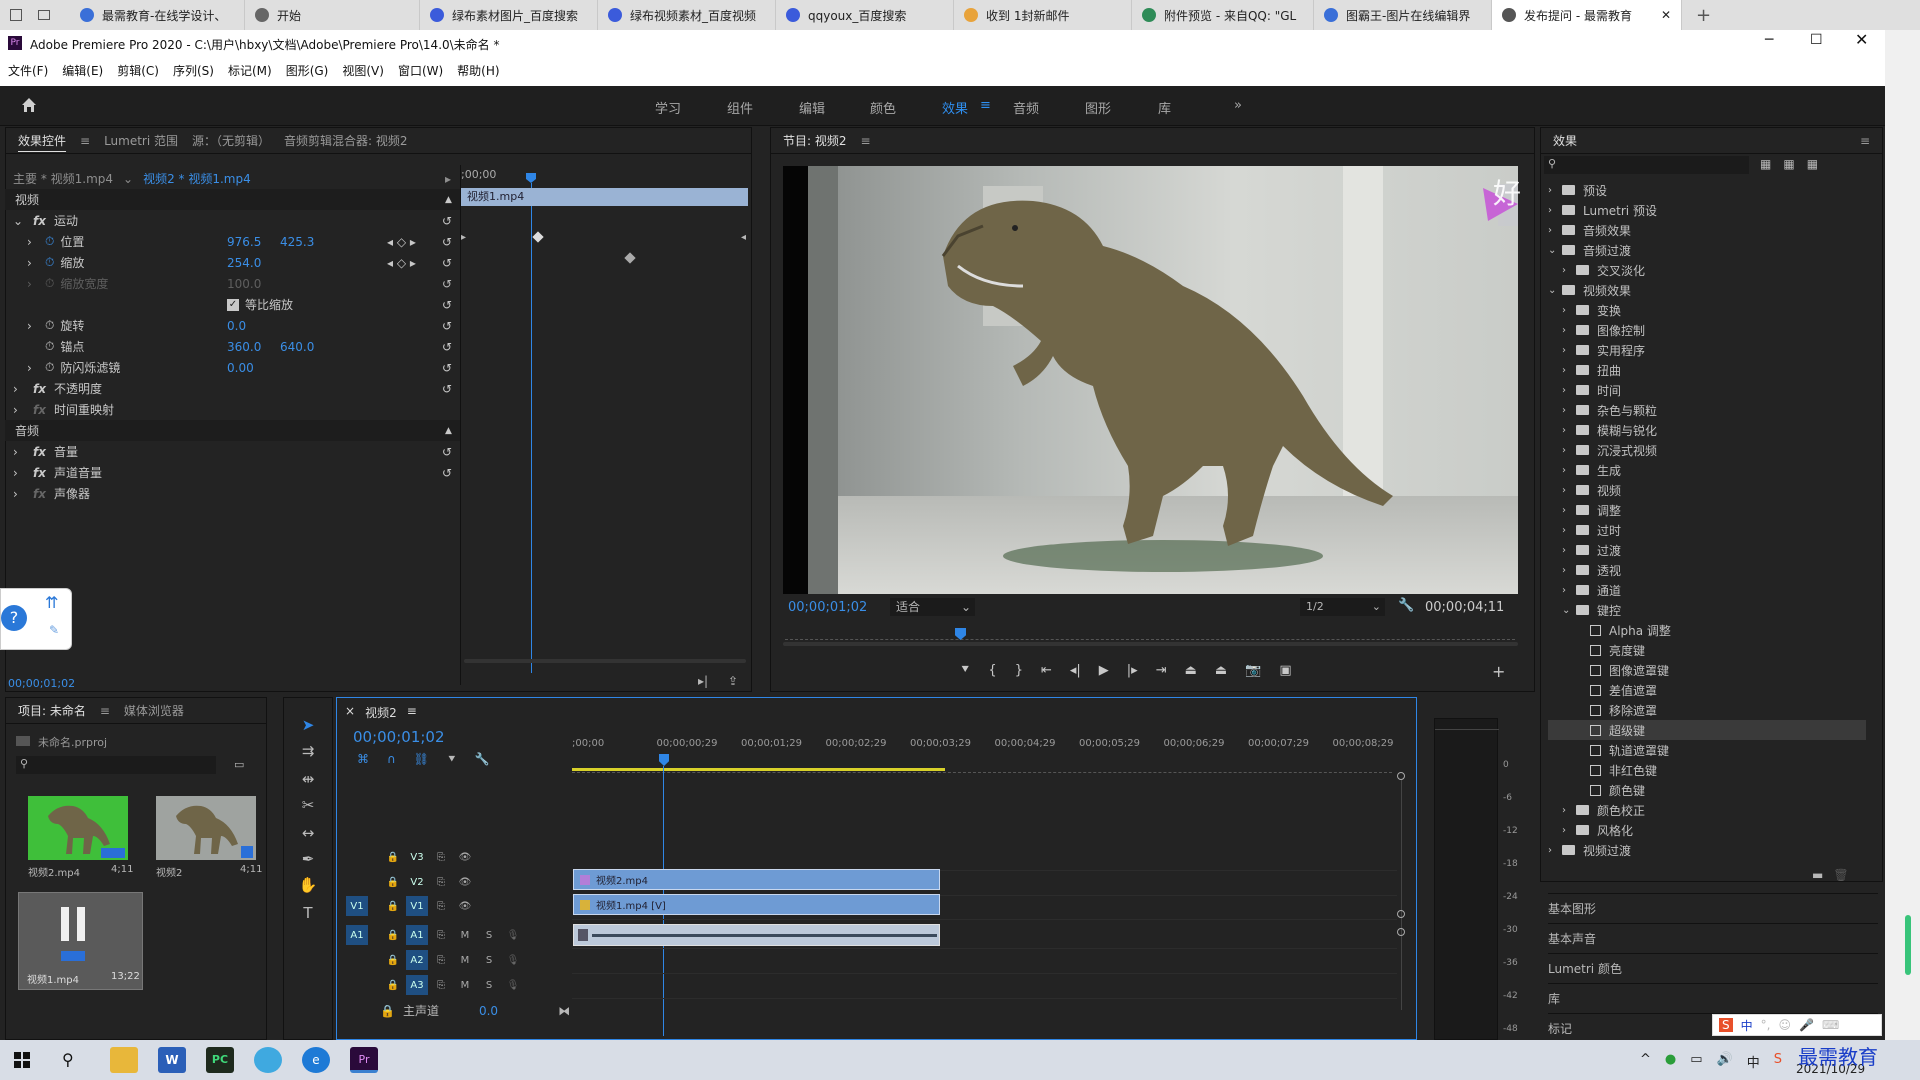  I want to click on keyframe-area: ;00;00 视频1.mp4 ▸ ◂, so click(605, 425).